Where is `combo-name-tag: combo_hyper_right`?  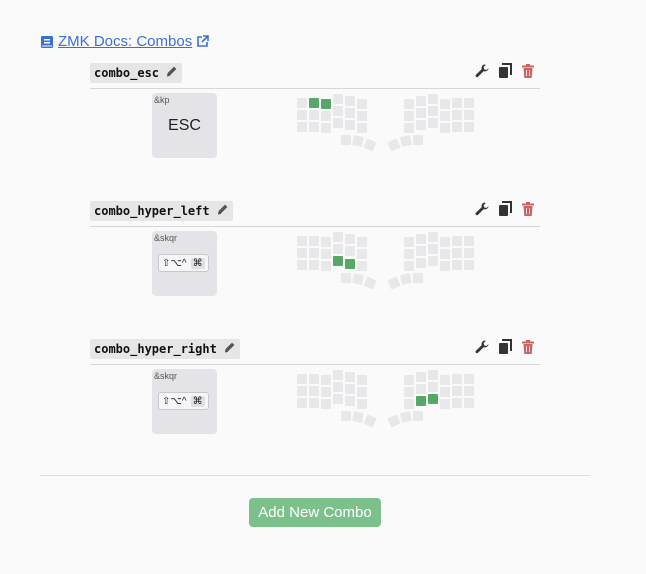 combo-name-tag: combo_hyper_right is located at coordinates (165, 349).